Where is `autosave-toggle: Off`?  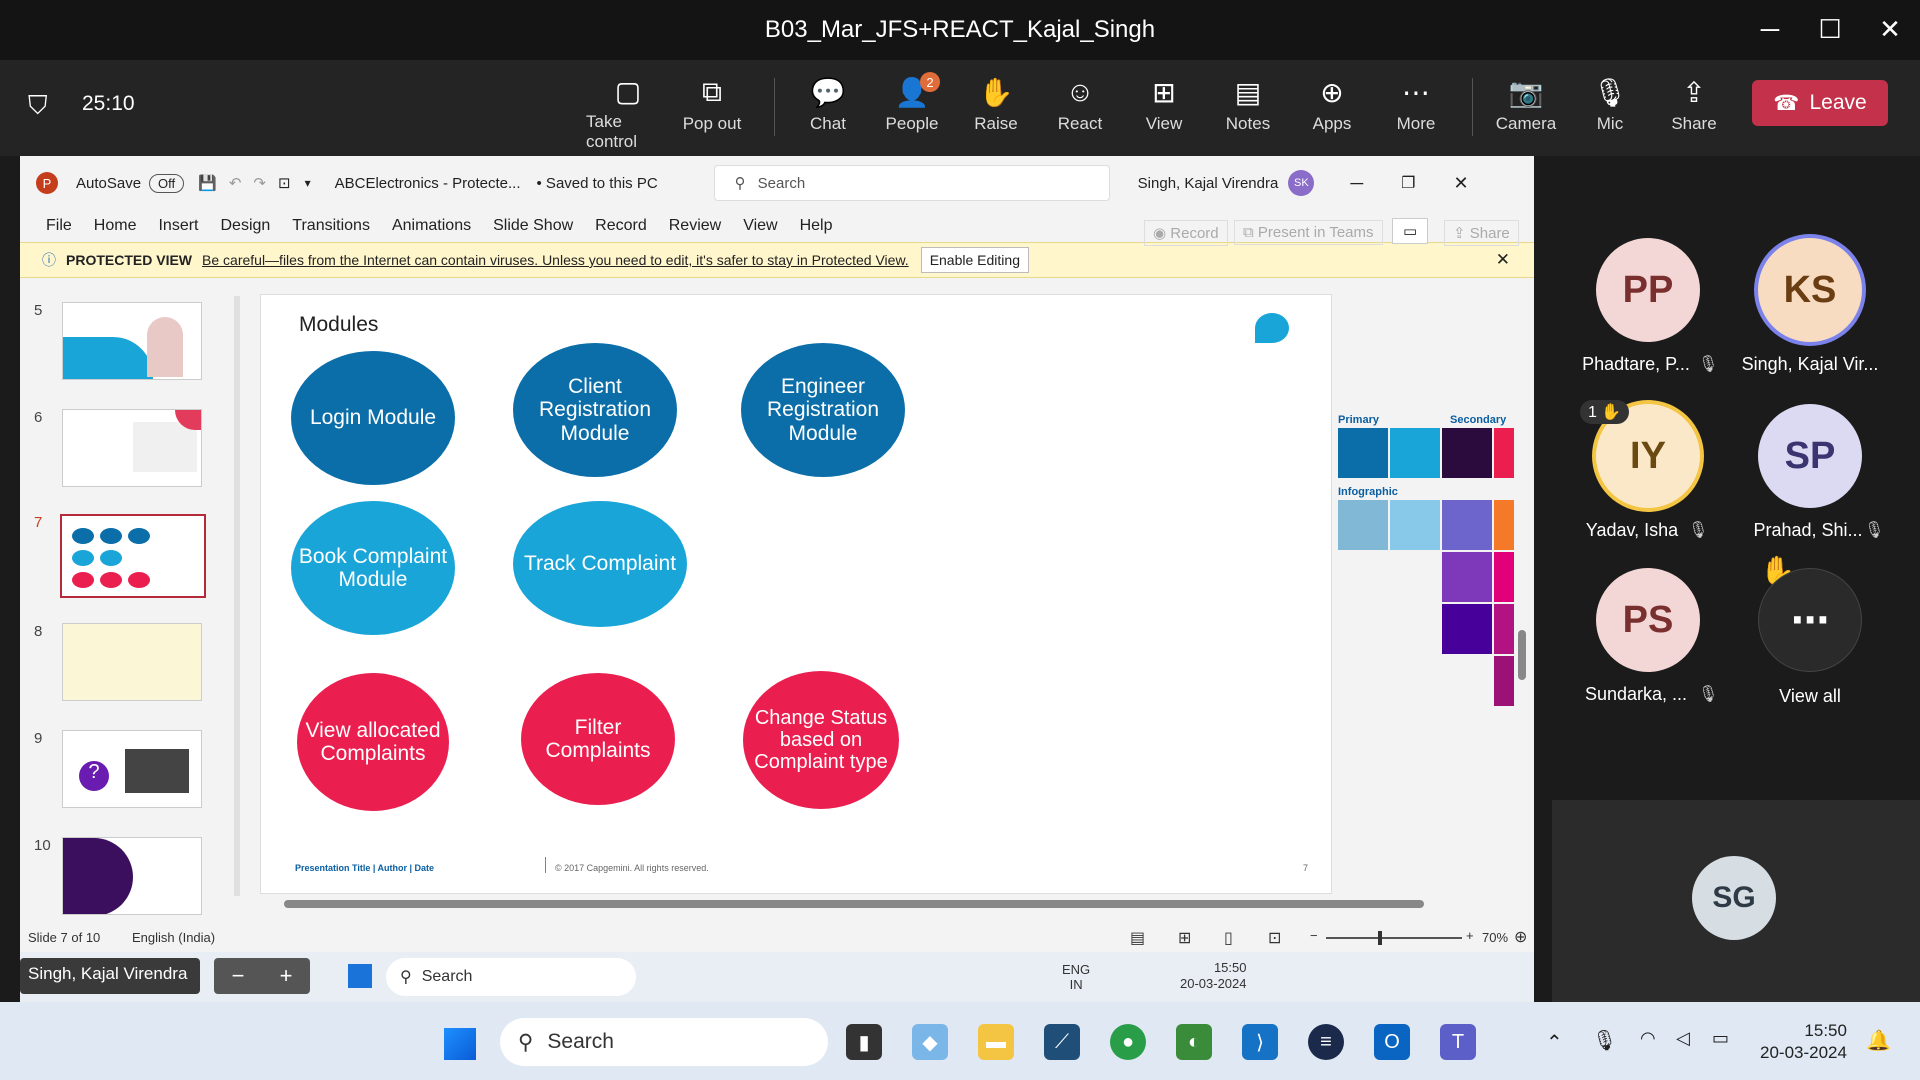 autosave-toggle: Off is located at coordinates (167, 183).